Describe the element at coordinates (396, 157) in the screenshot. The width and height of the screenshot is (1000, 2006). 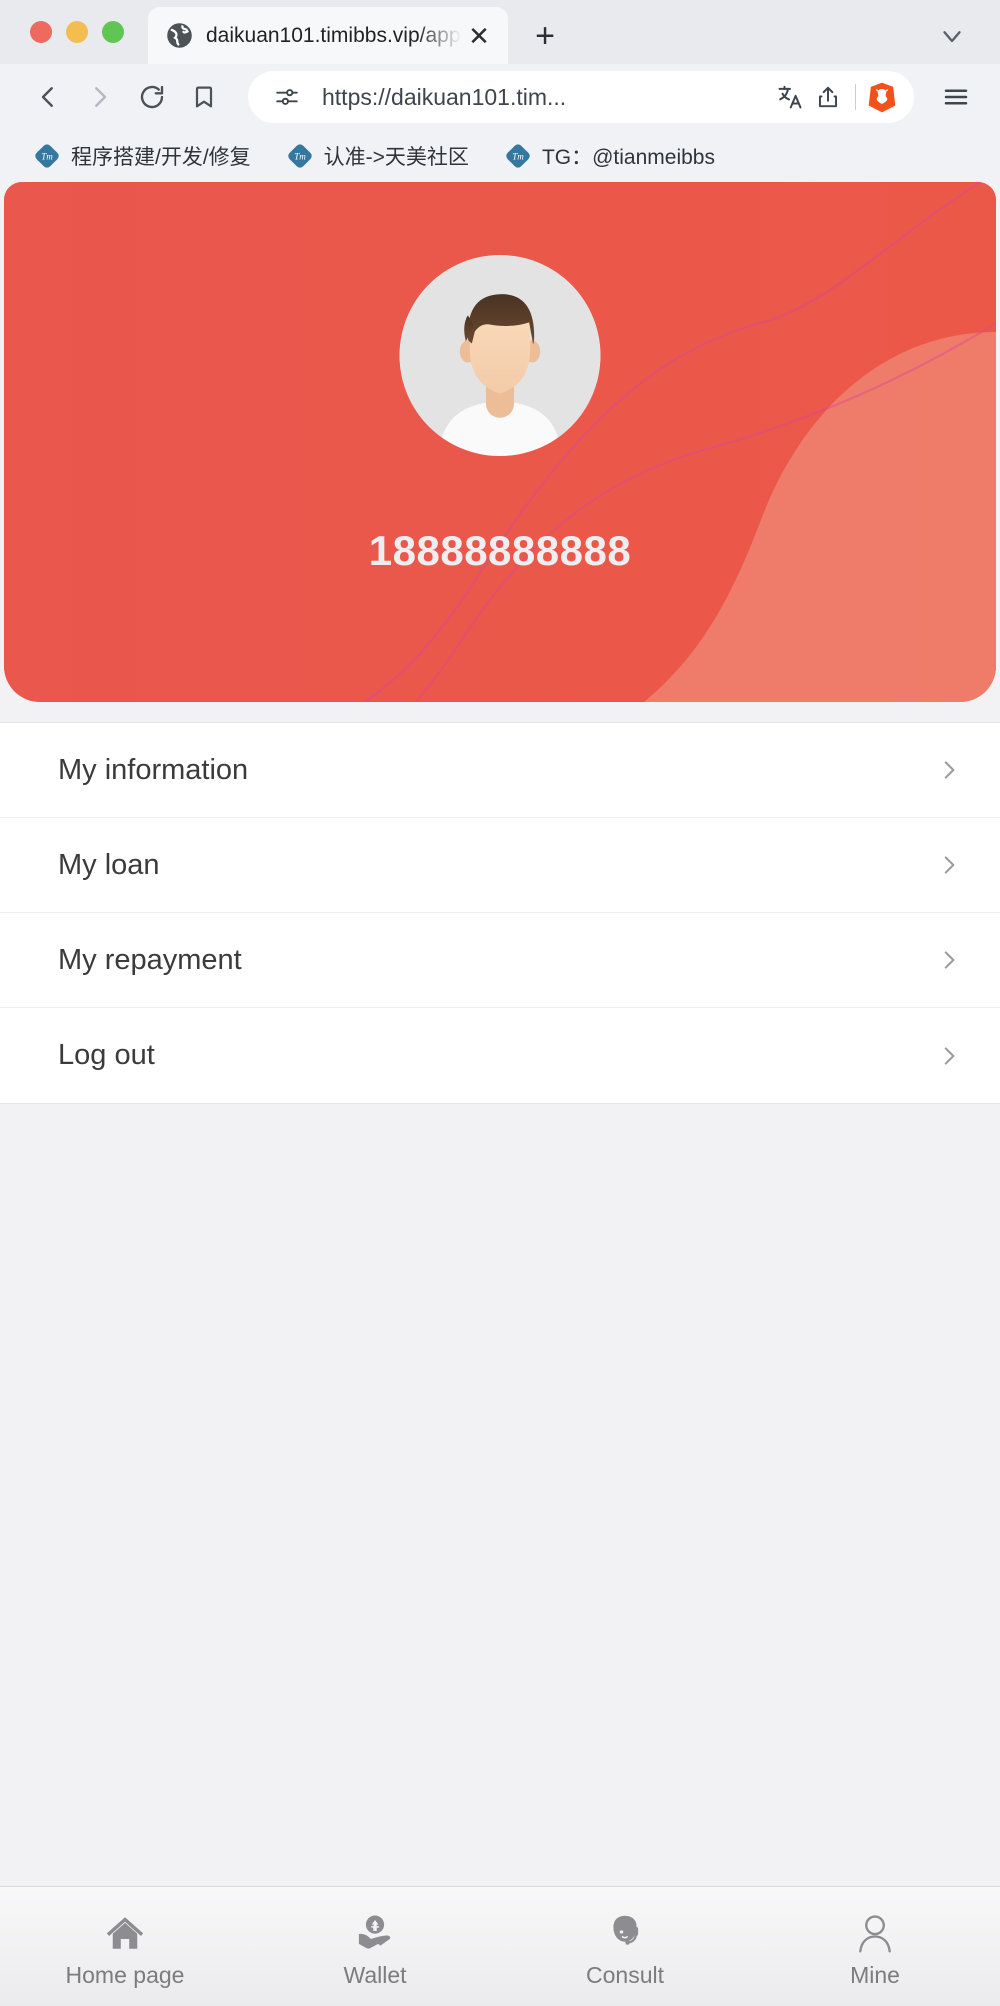
I see `bookmark-label: 认准->天美社区` at that location.